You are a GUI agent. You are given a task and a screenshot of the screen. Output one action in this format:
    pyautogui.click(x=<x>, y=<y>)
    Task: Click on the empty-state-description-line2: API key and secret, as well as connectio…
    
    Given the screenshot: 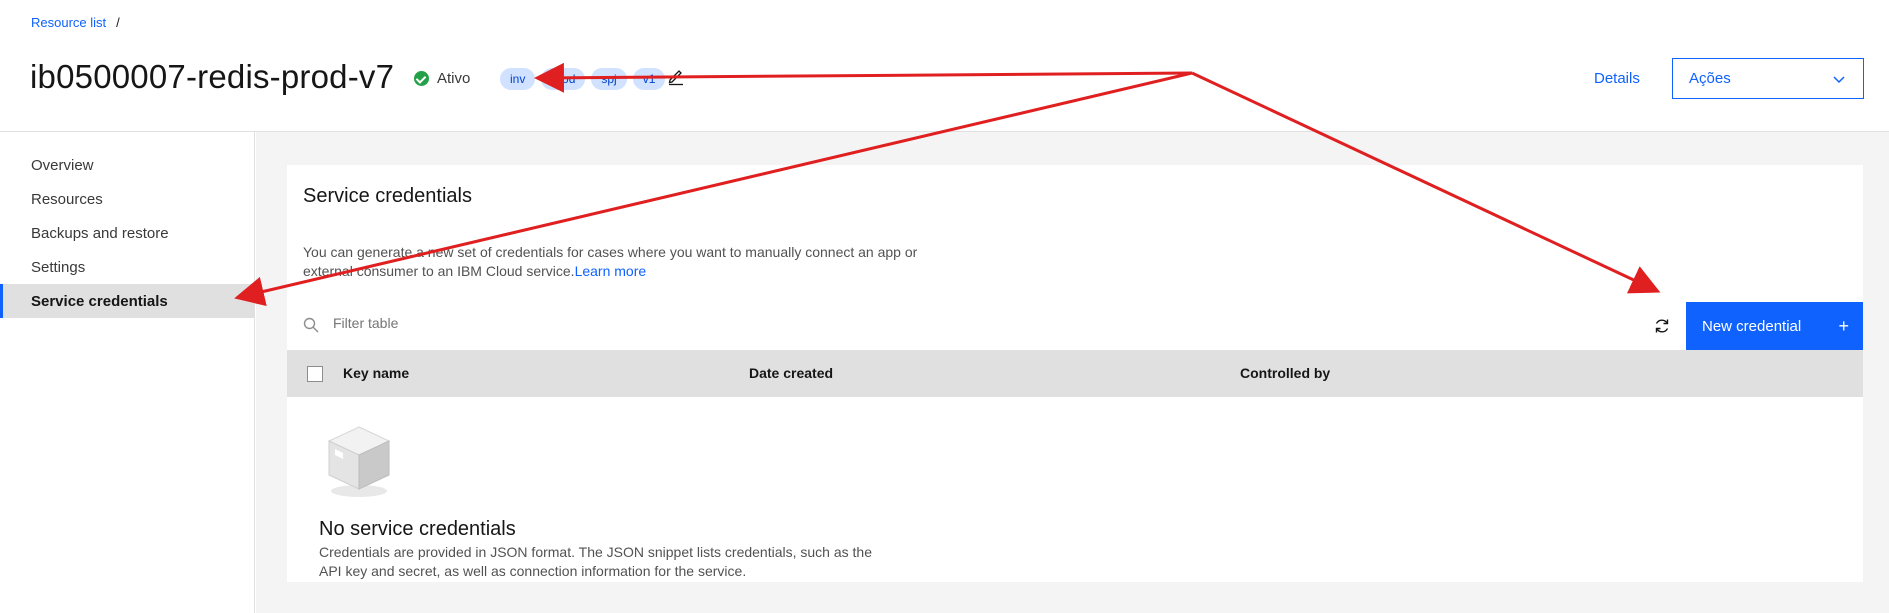 What is the action you would take?
    pyautogui.click(x=533, y=571)
    